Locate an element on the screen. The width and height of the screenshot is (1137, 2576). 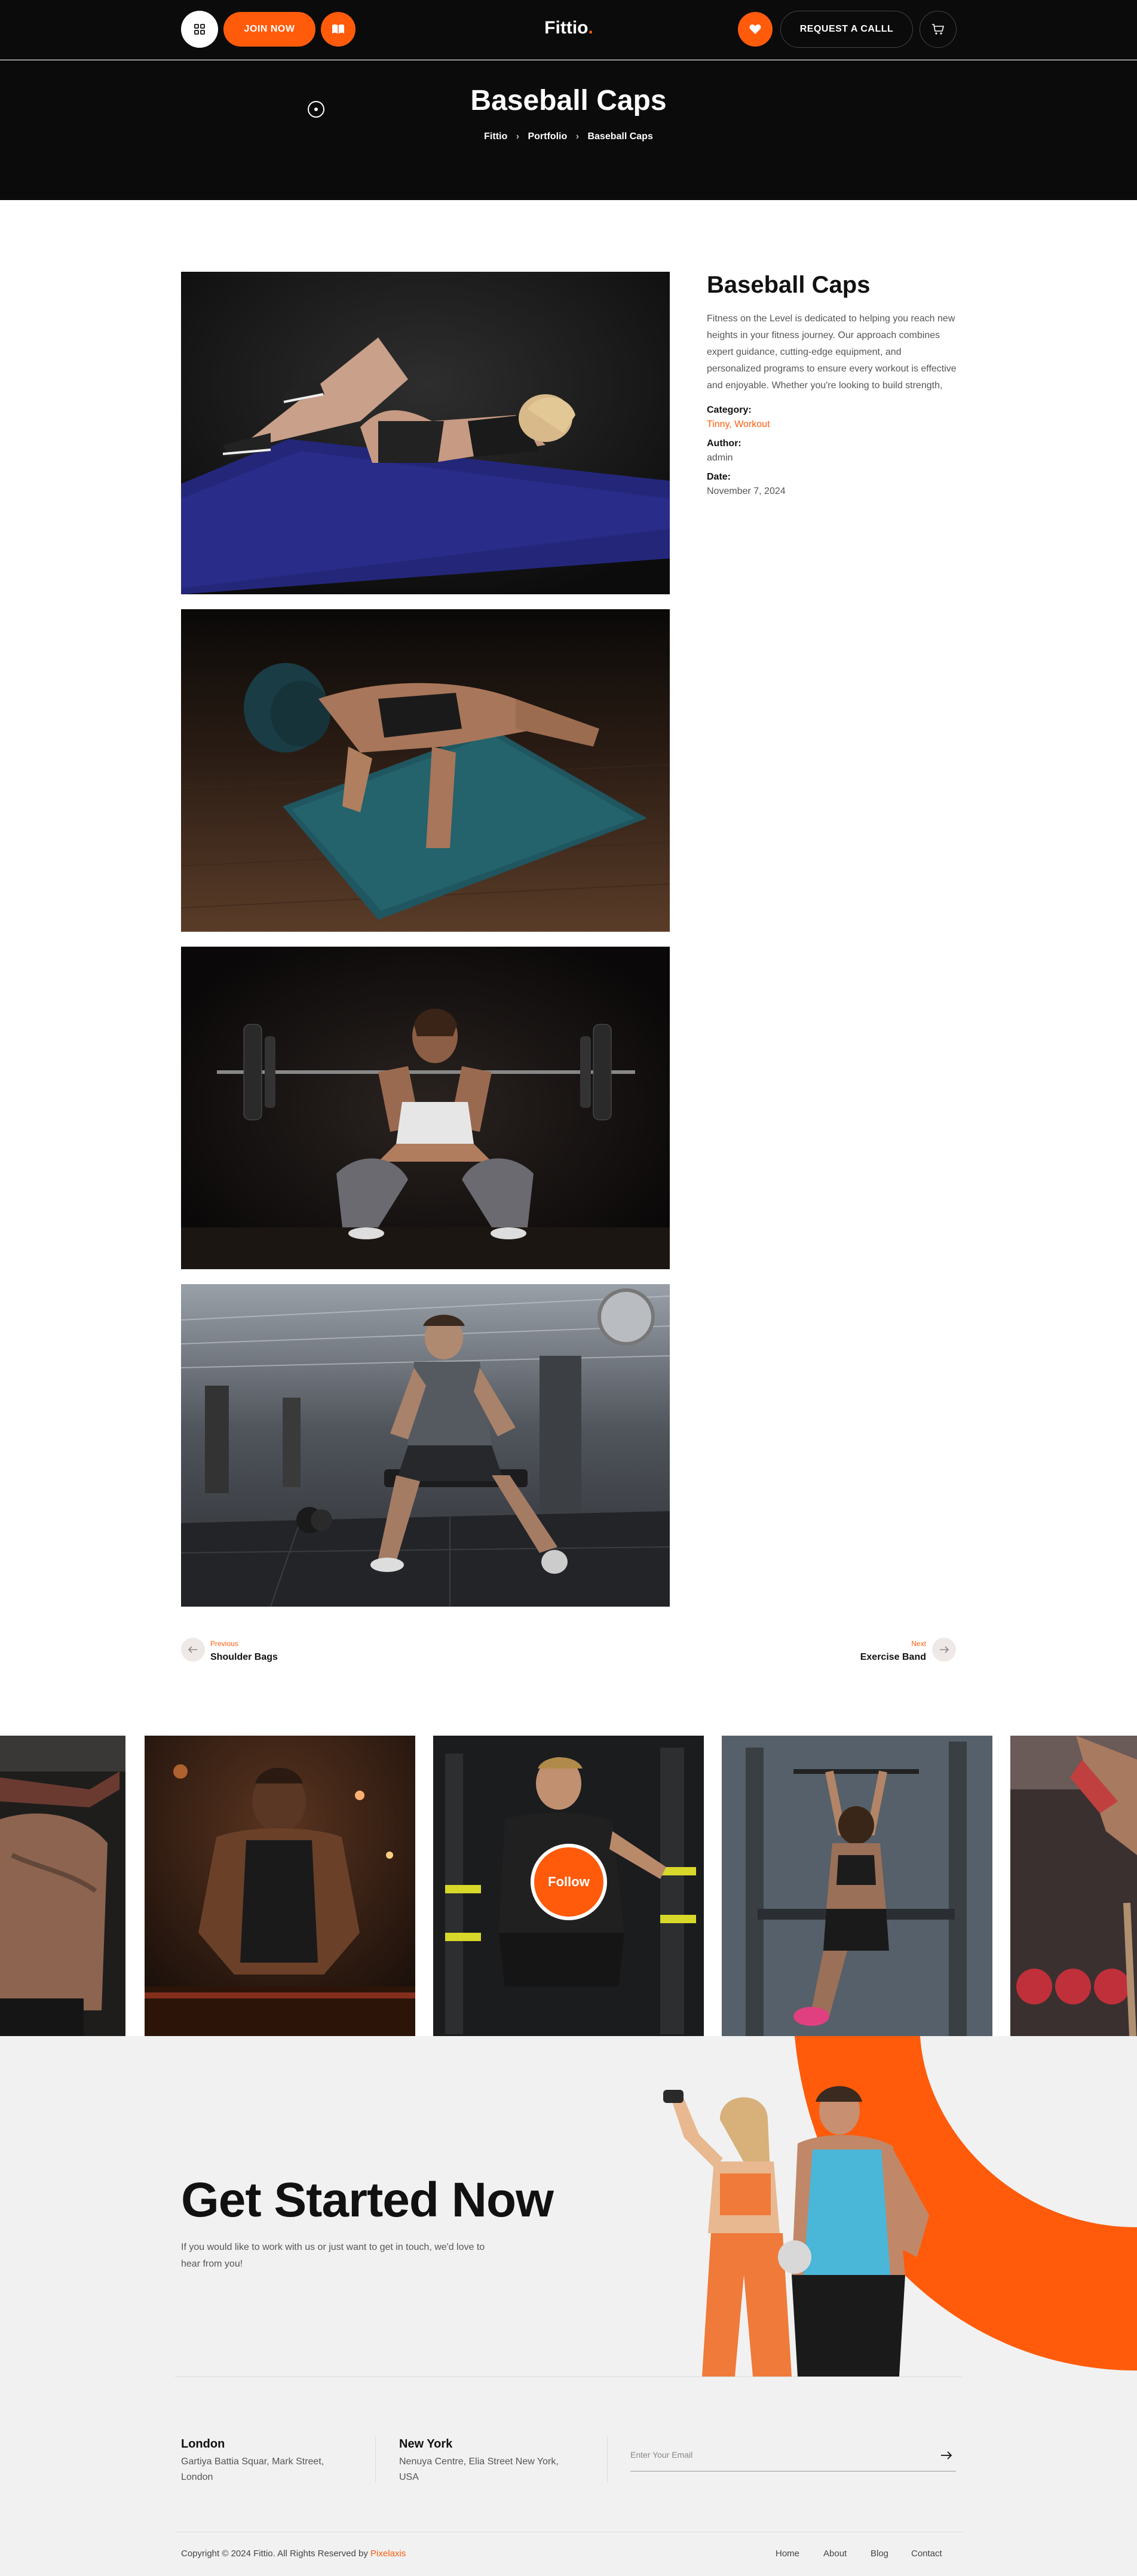
book-icon is located at coordinates (338, 29).